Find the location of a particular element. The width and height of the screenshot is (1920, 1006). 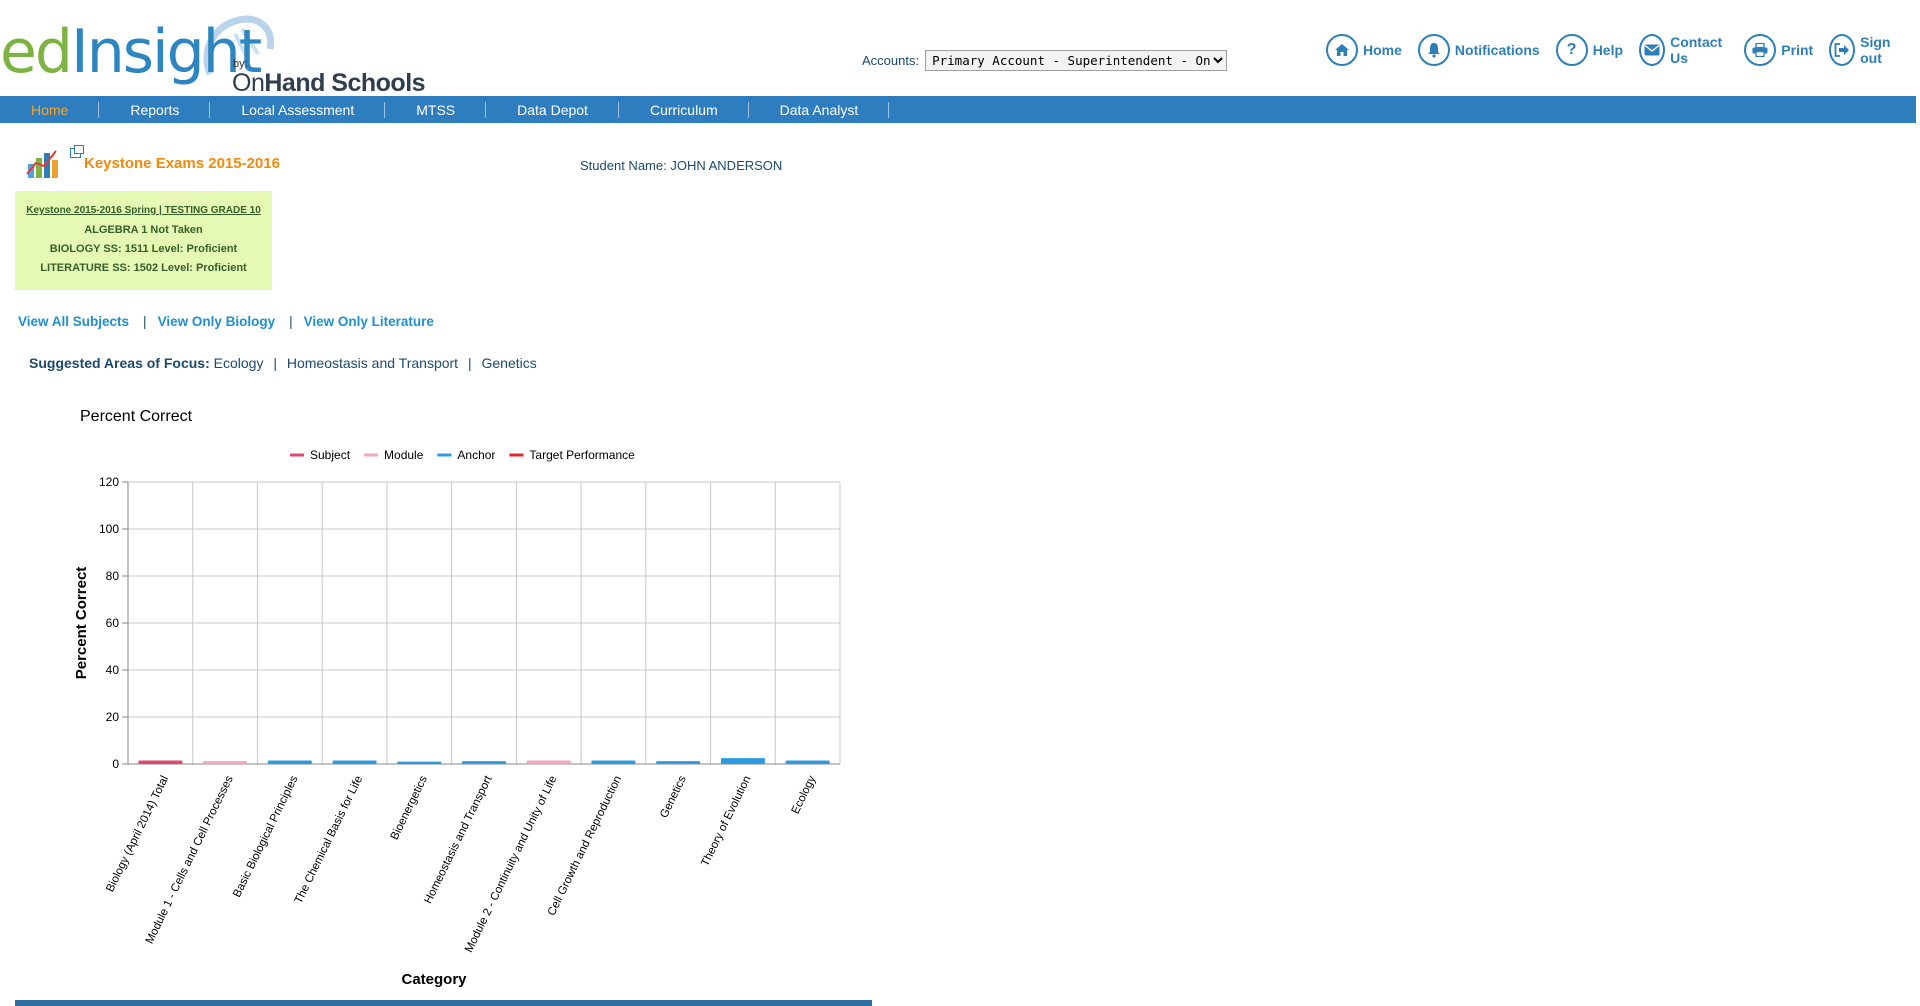

student-name-label: Student Name: is located at coordinates (623, 165).